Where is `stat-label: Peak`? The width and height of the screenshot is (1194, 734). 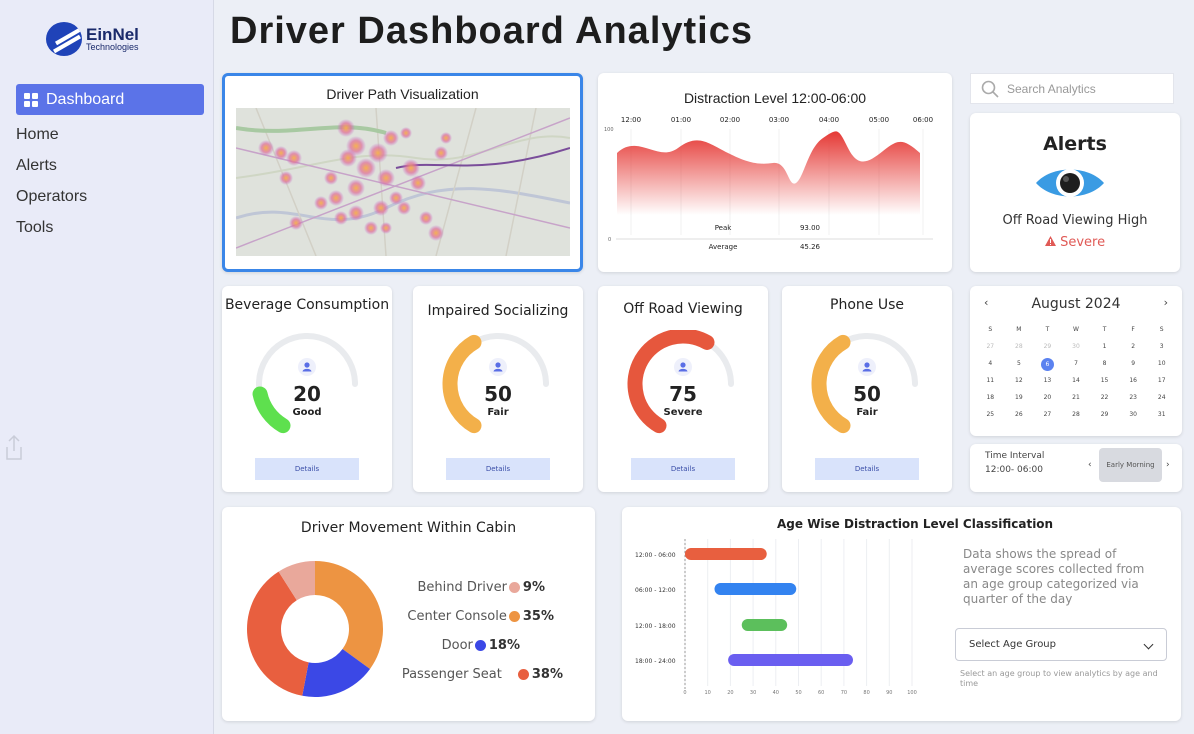
stat-label: Peak is located at coordinates (724, 228).